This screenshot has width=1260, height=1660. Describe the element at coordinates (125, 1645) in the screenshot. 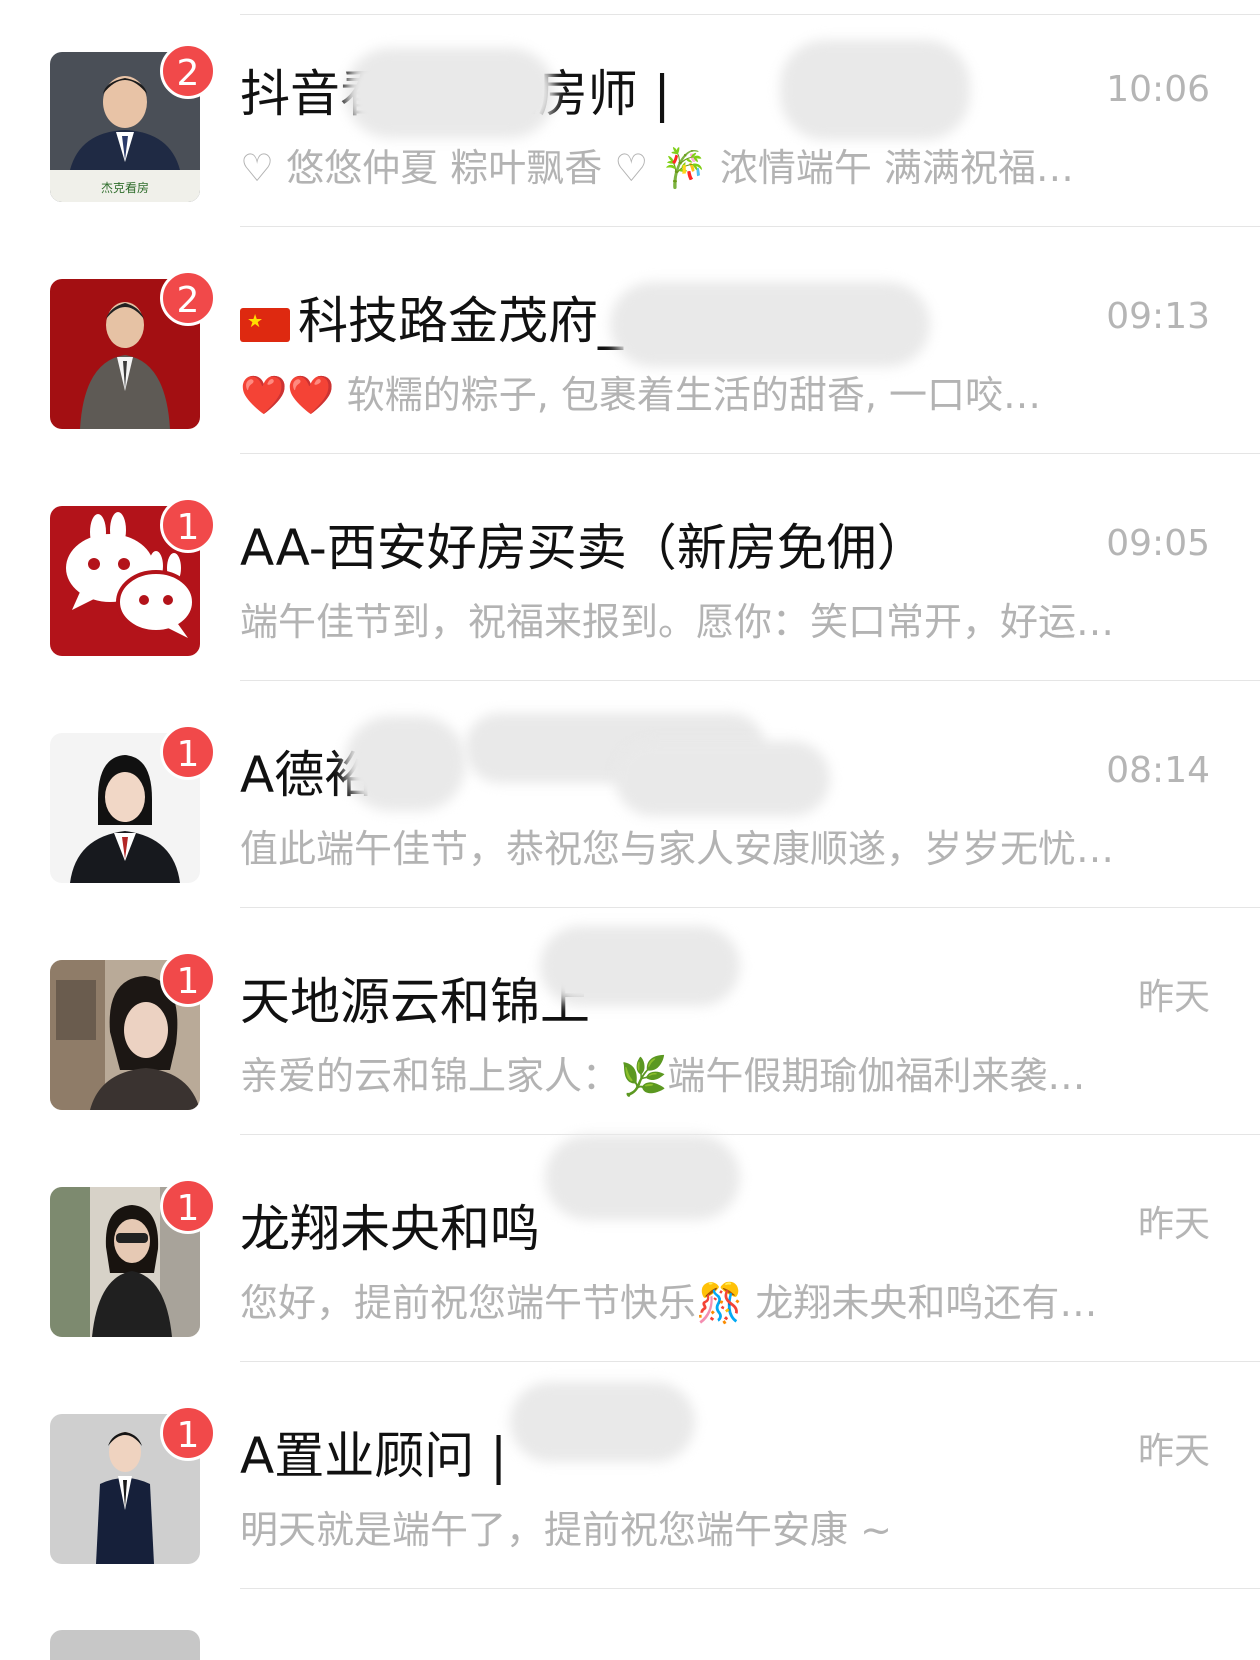

I see `next-avatar-partial` at that location.